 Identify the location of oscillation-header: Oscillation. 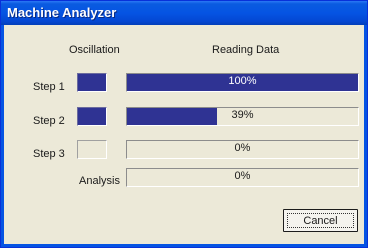
(94, 50).